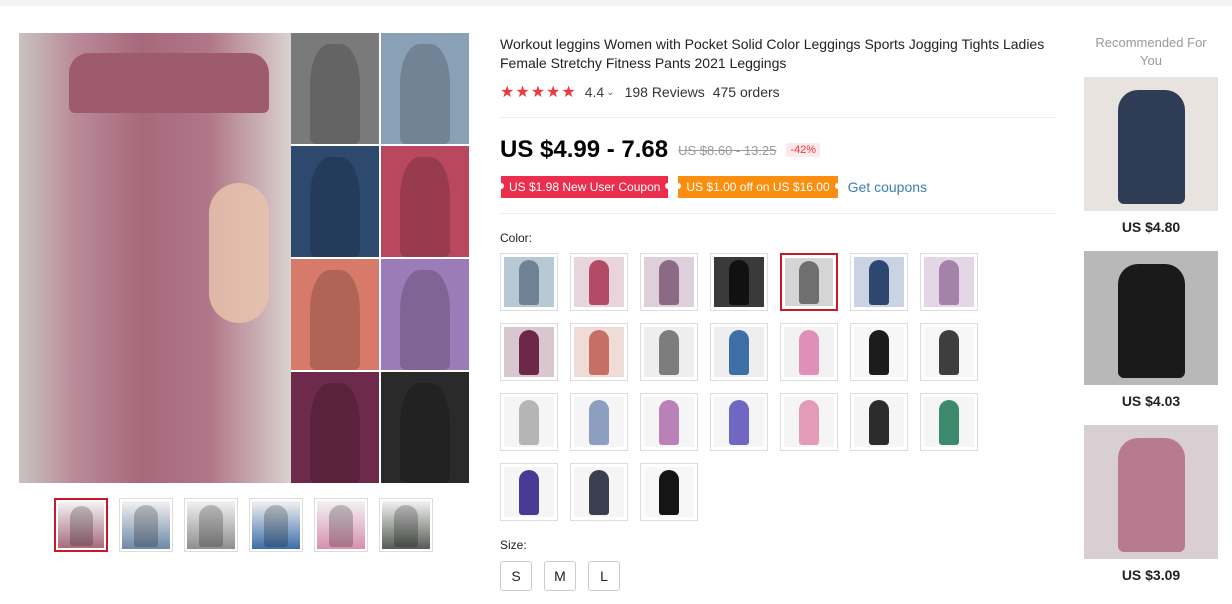 The height and width of the screenshot is (604, 1232). I want to click on recommended-price: US $3.09, so click(1151, 575).